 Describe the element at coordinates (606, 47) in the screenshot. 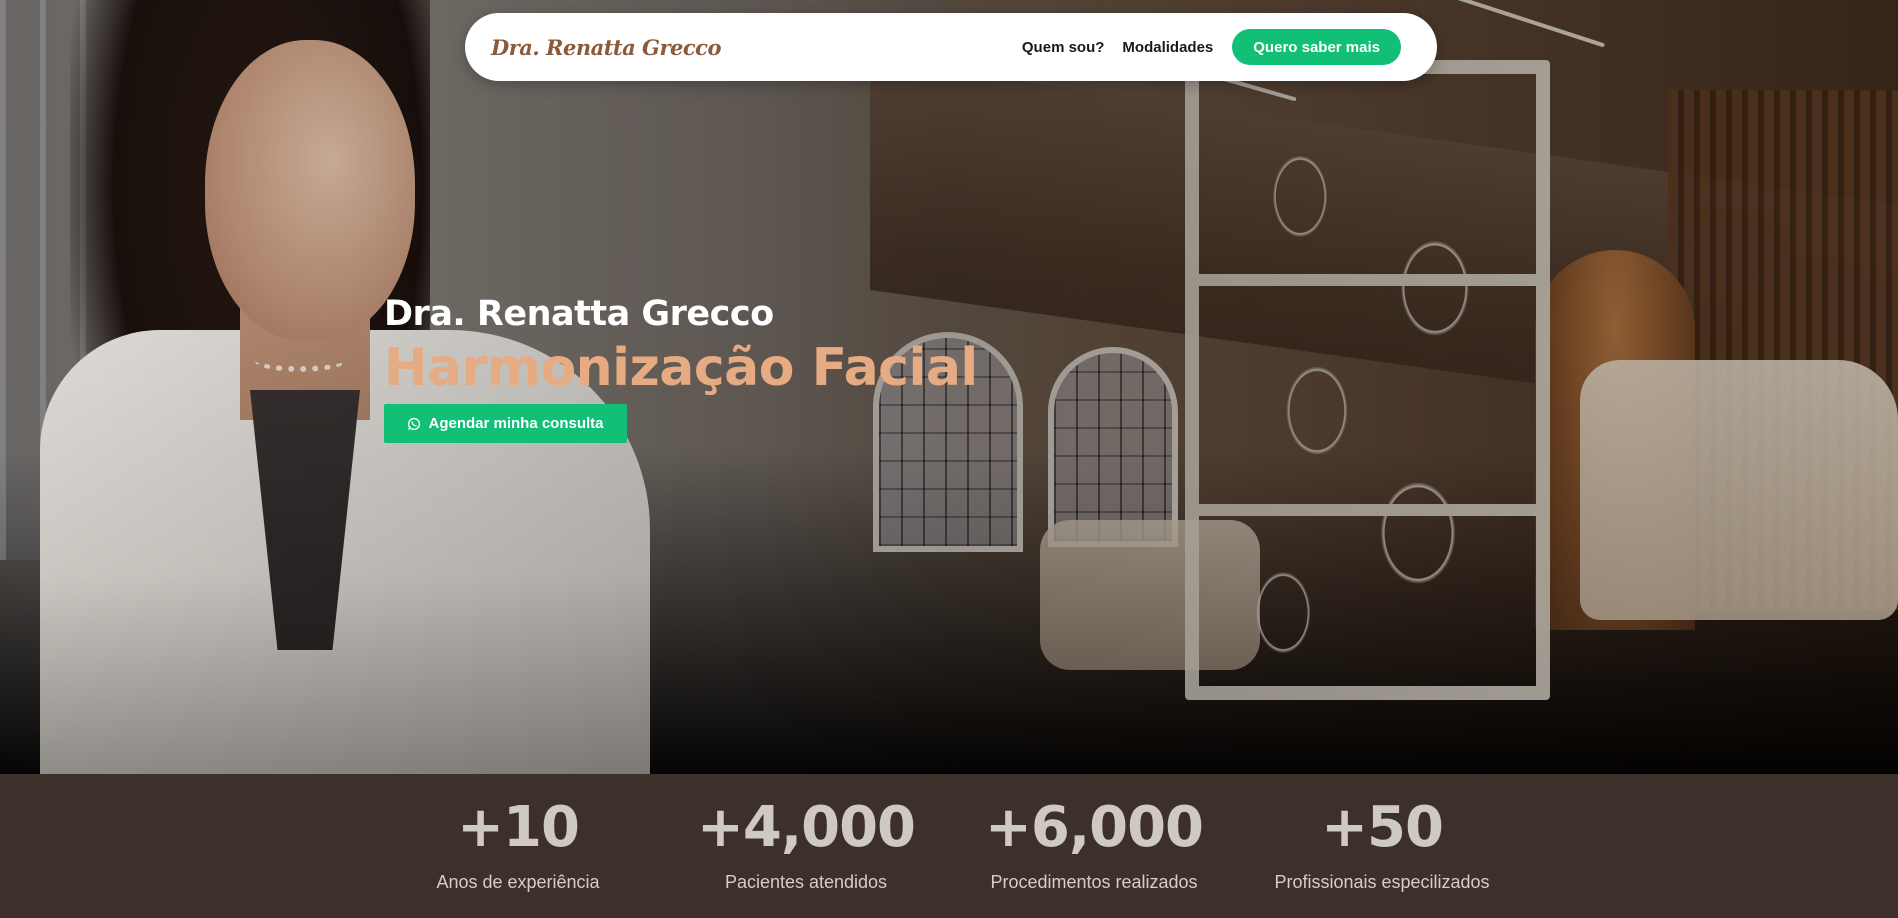

I see `site-logo: Dra. Renatta Grecco` at that location.